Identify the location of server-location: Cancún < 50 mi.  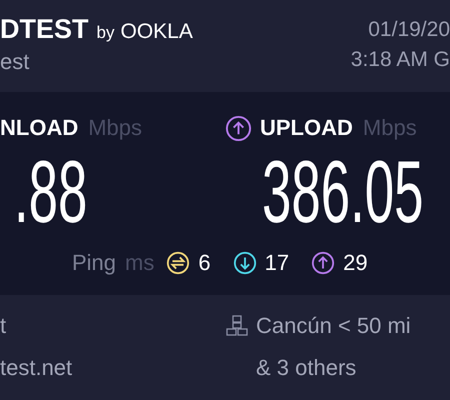
(333, 326).